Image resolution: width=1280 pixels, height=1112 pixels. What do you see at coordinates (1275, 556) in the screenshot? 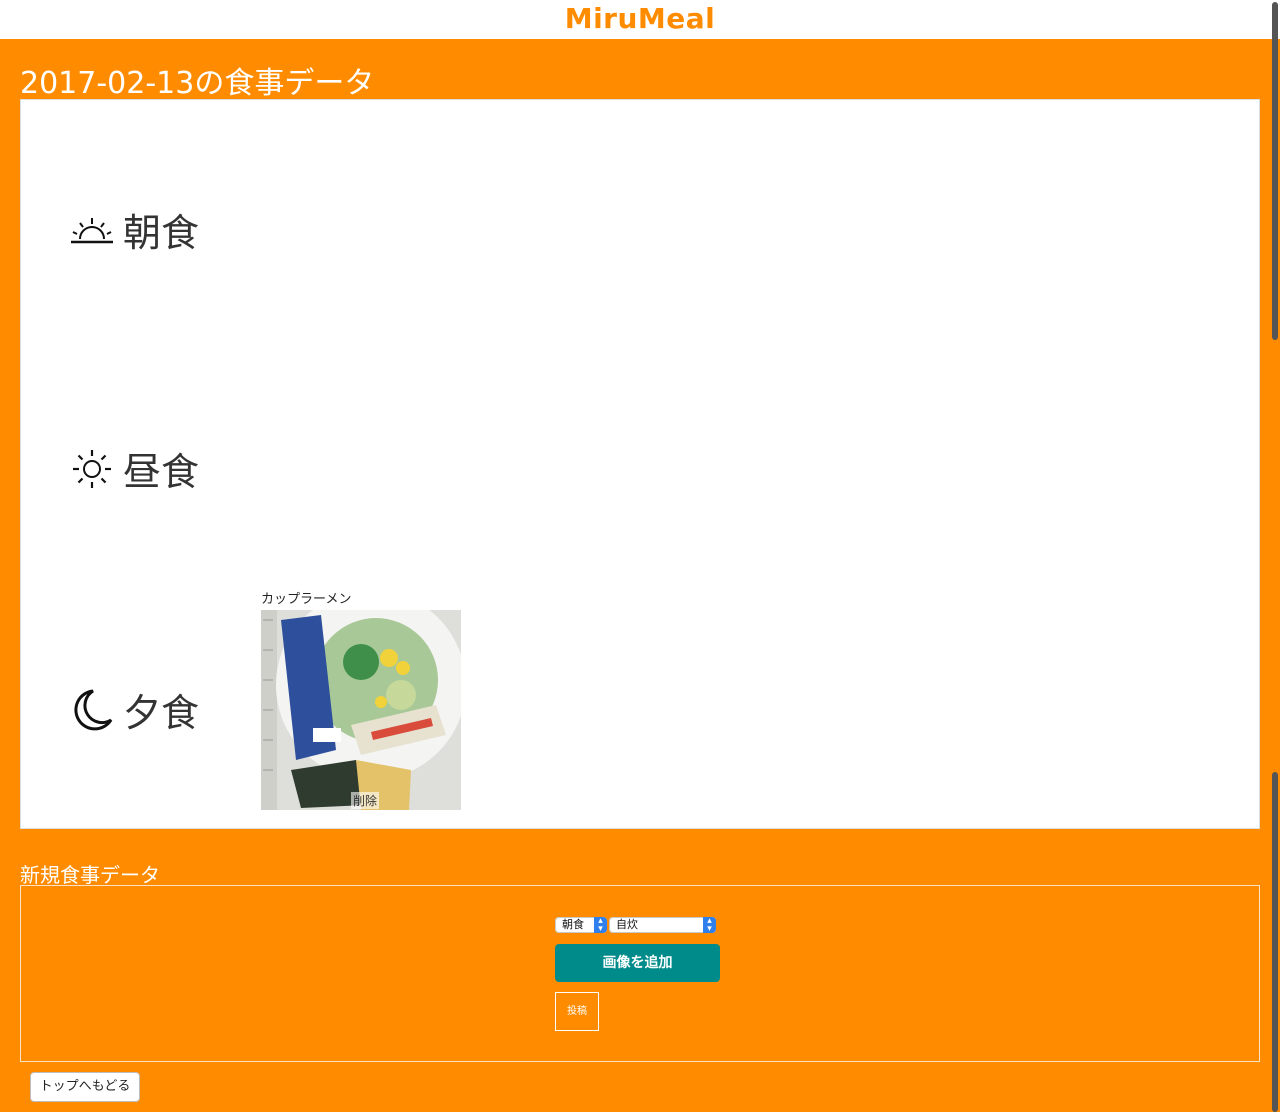
I see `page-scrollbar` at bounding box center [1275, 556].